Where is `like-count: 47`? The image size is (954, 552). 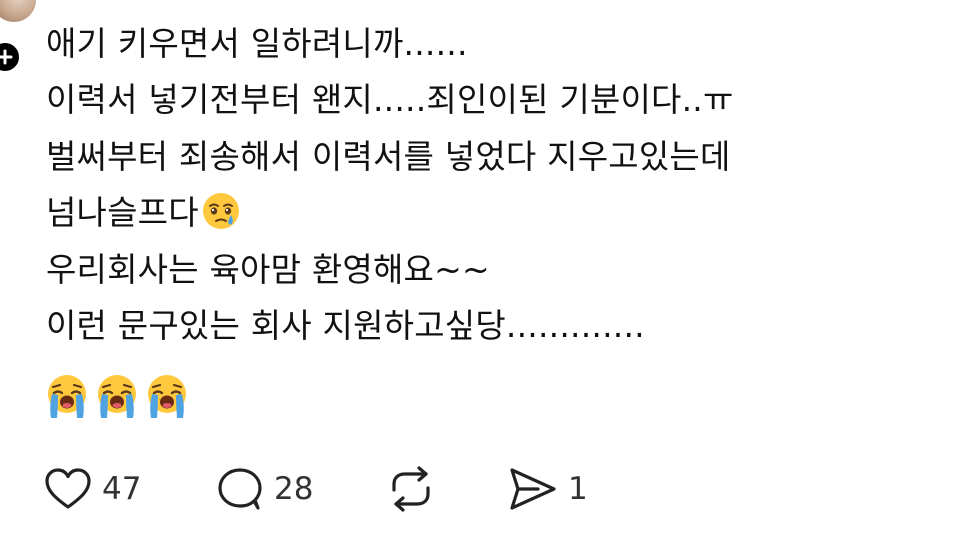
like-count: 47 is located at coordinates (122, 489).